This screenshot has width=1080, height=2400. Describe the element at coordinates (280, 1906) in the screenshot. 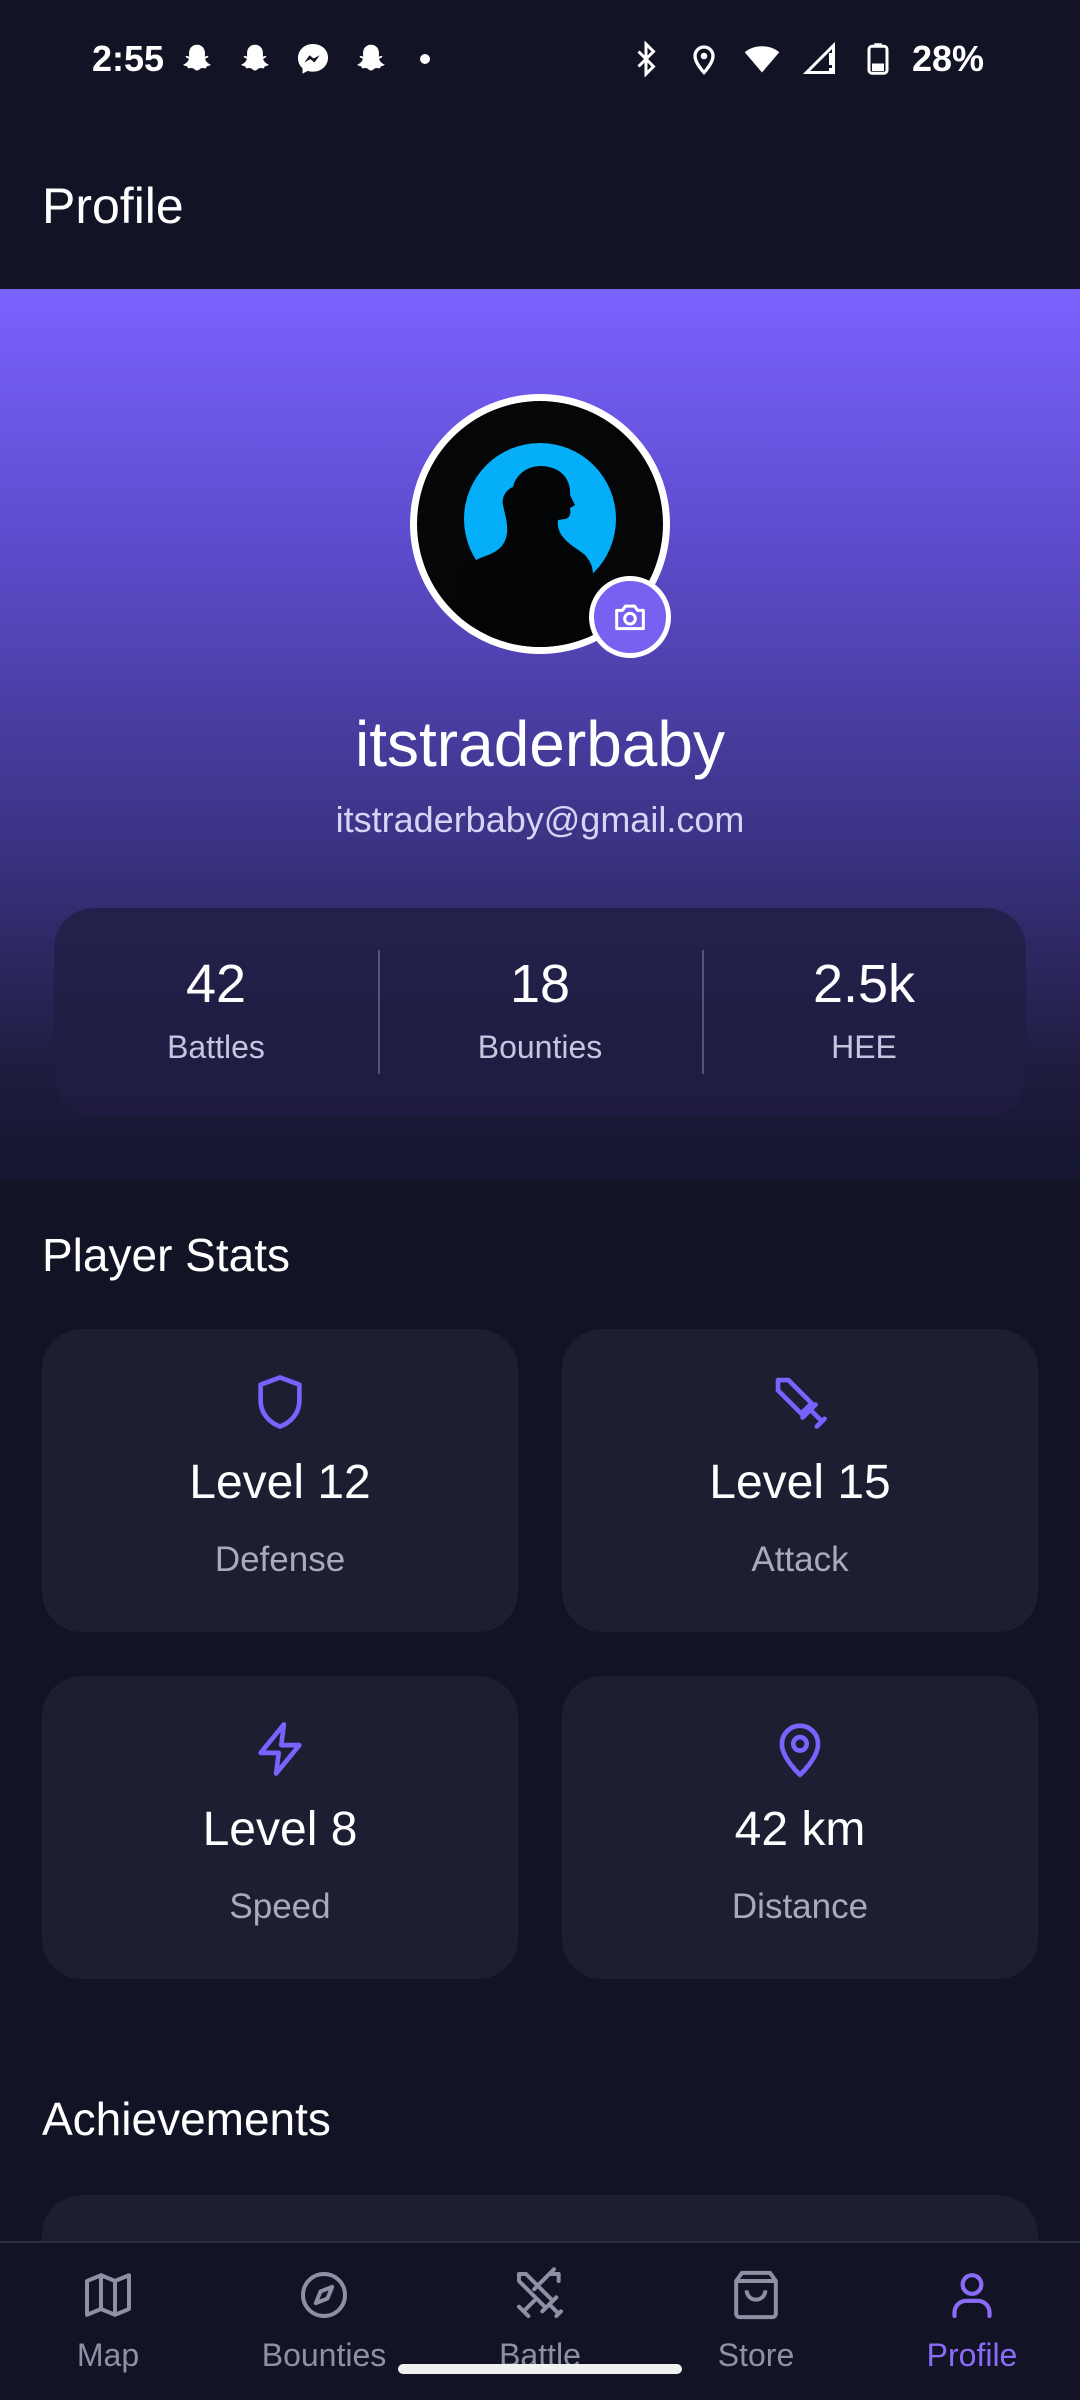

I see `stat-card-label: Speed` at that location.